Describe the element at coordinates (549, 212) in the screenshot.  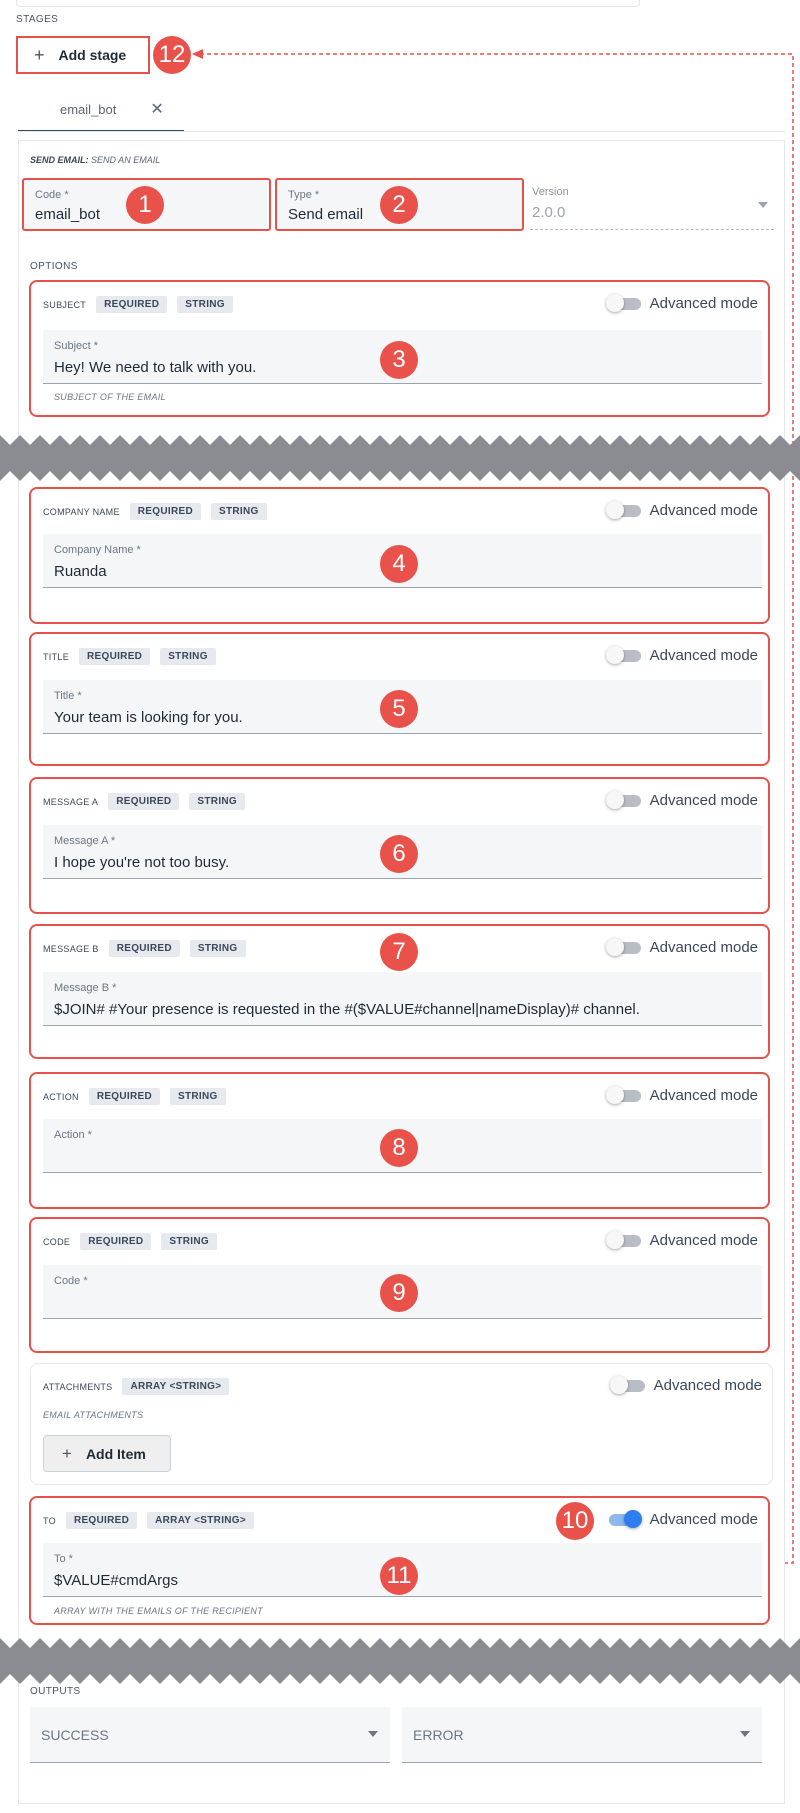
I see `version-value: 2.0.0` at that location.